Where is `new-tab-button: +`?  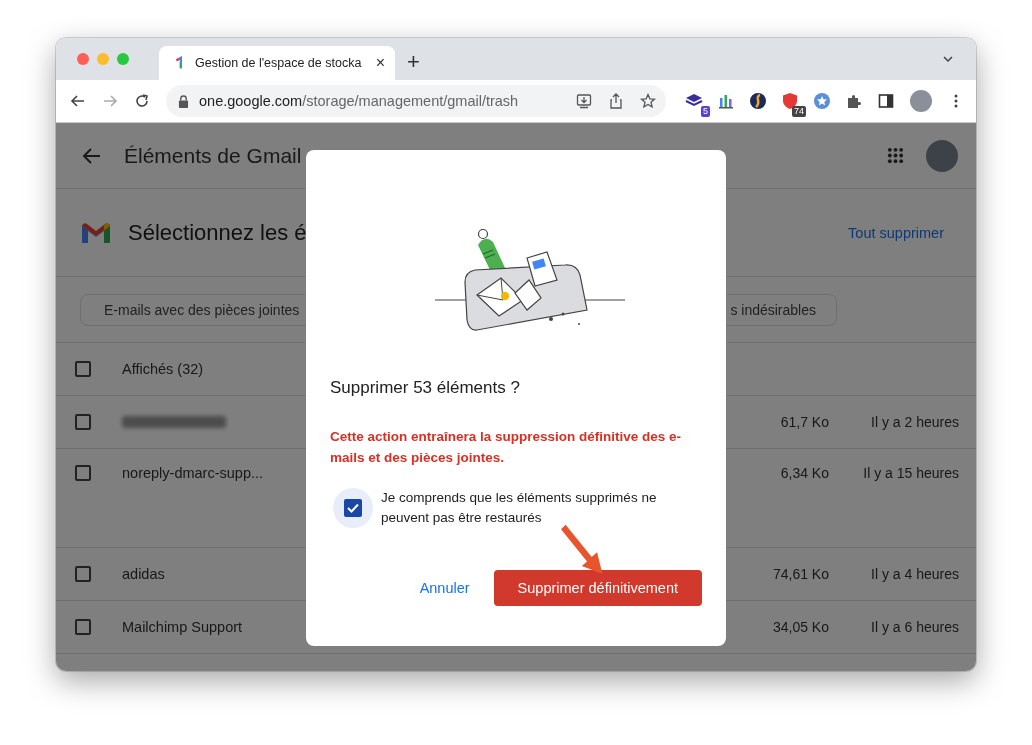
new-tab-button: + is located at coordinates (413, 62).